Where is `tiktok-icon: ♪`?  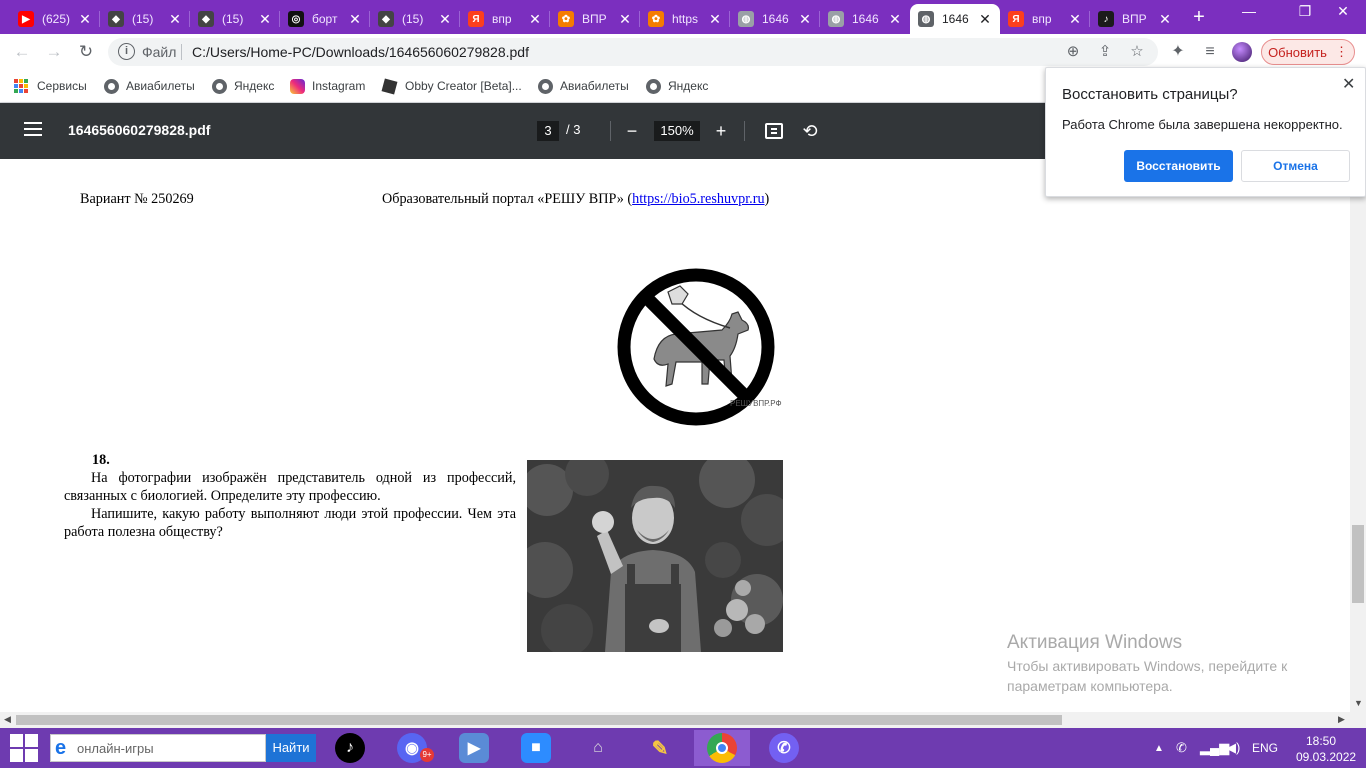
tiktok-icon: ♪ is located at coordinates (350, 748).